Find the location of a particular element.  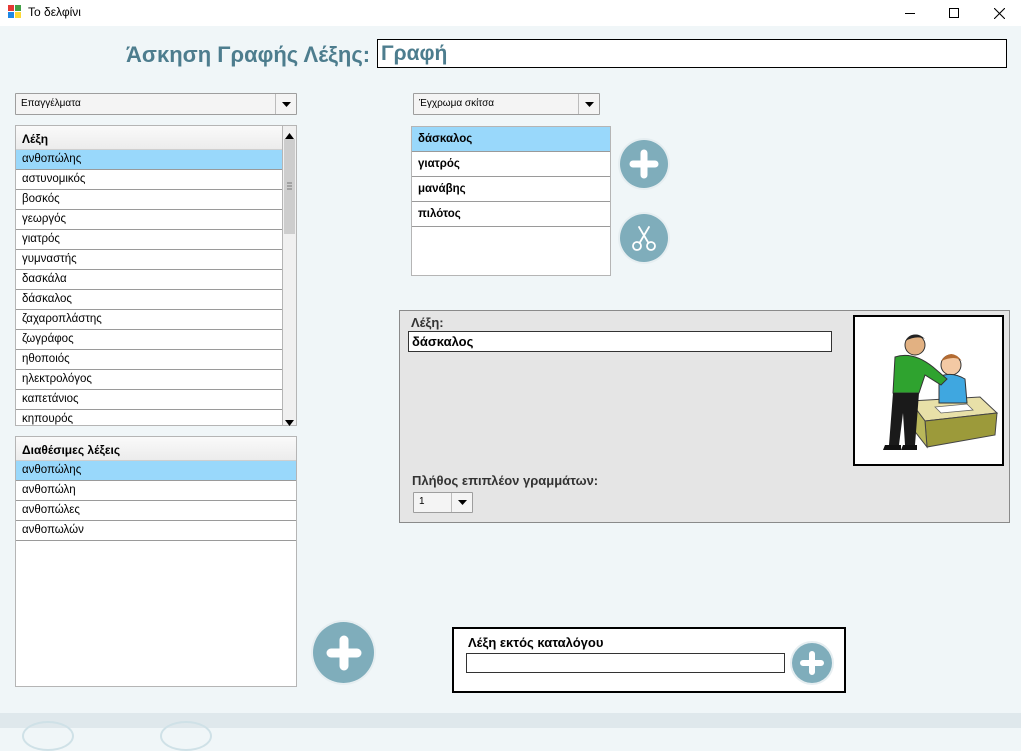

word-list-row: γεωργός is located at coordinates (149, 220).